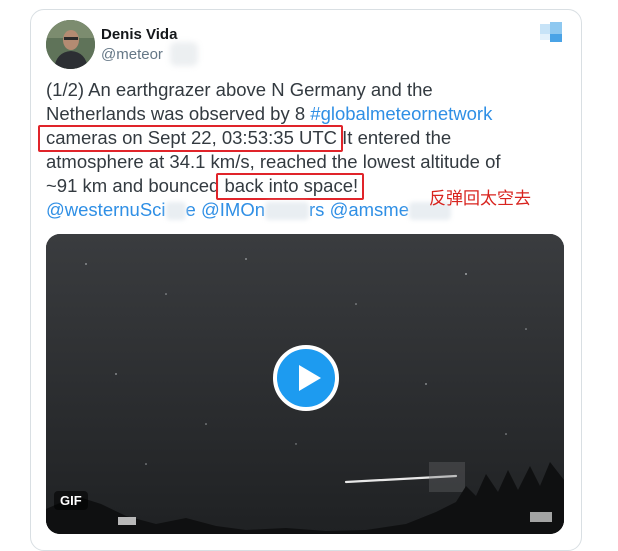 The image size is (618, 551). Describe the element at coordinates (132, 54) in the screenshot. I see `author-handle: @meteor` at that location.